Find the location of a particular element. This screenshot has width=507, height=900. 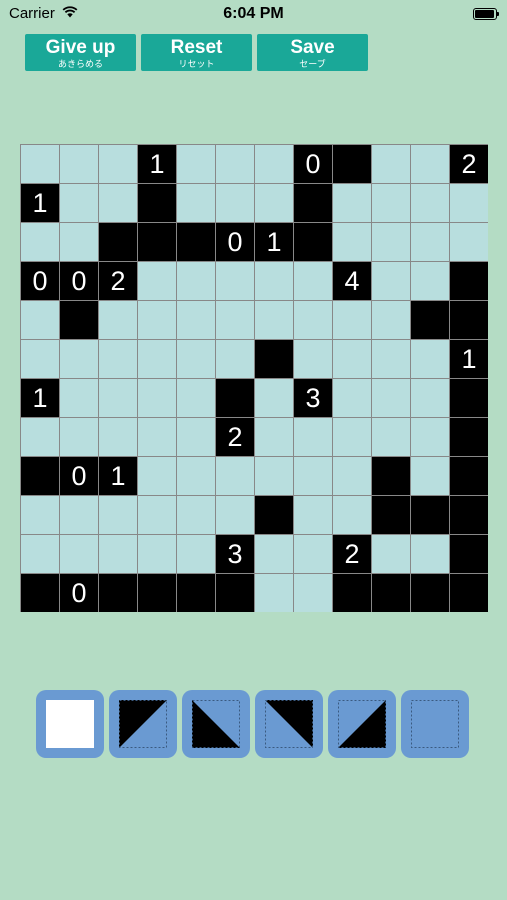

board-cell-clue: 4 is located at coordinates (352, 281).